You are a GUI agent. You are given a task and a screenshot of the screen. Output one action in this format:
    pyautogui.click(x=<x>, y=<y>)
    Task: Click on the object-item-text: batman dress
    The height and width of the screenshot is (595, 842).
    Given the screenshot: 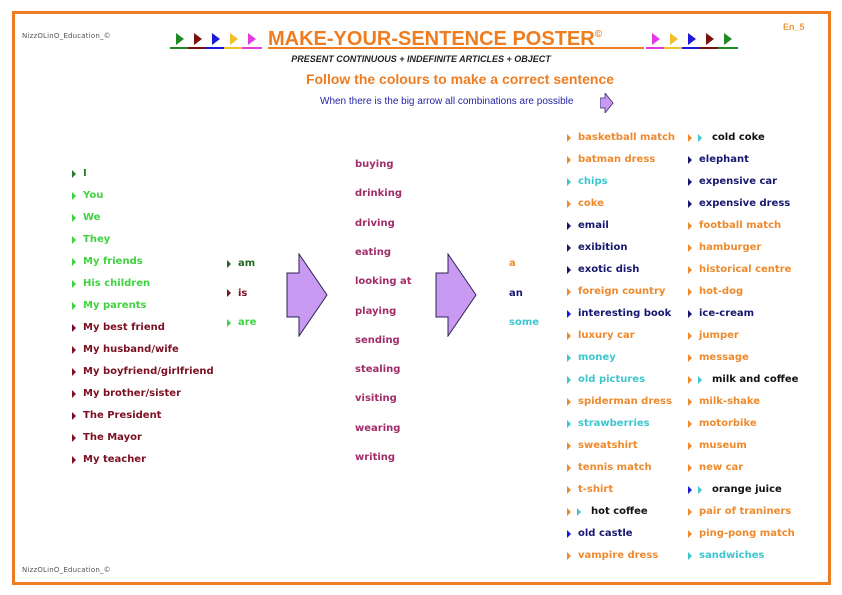 What is the action you would take?
    pyautogui.click(x=617, y=159)
    